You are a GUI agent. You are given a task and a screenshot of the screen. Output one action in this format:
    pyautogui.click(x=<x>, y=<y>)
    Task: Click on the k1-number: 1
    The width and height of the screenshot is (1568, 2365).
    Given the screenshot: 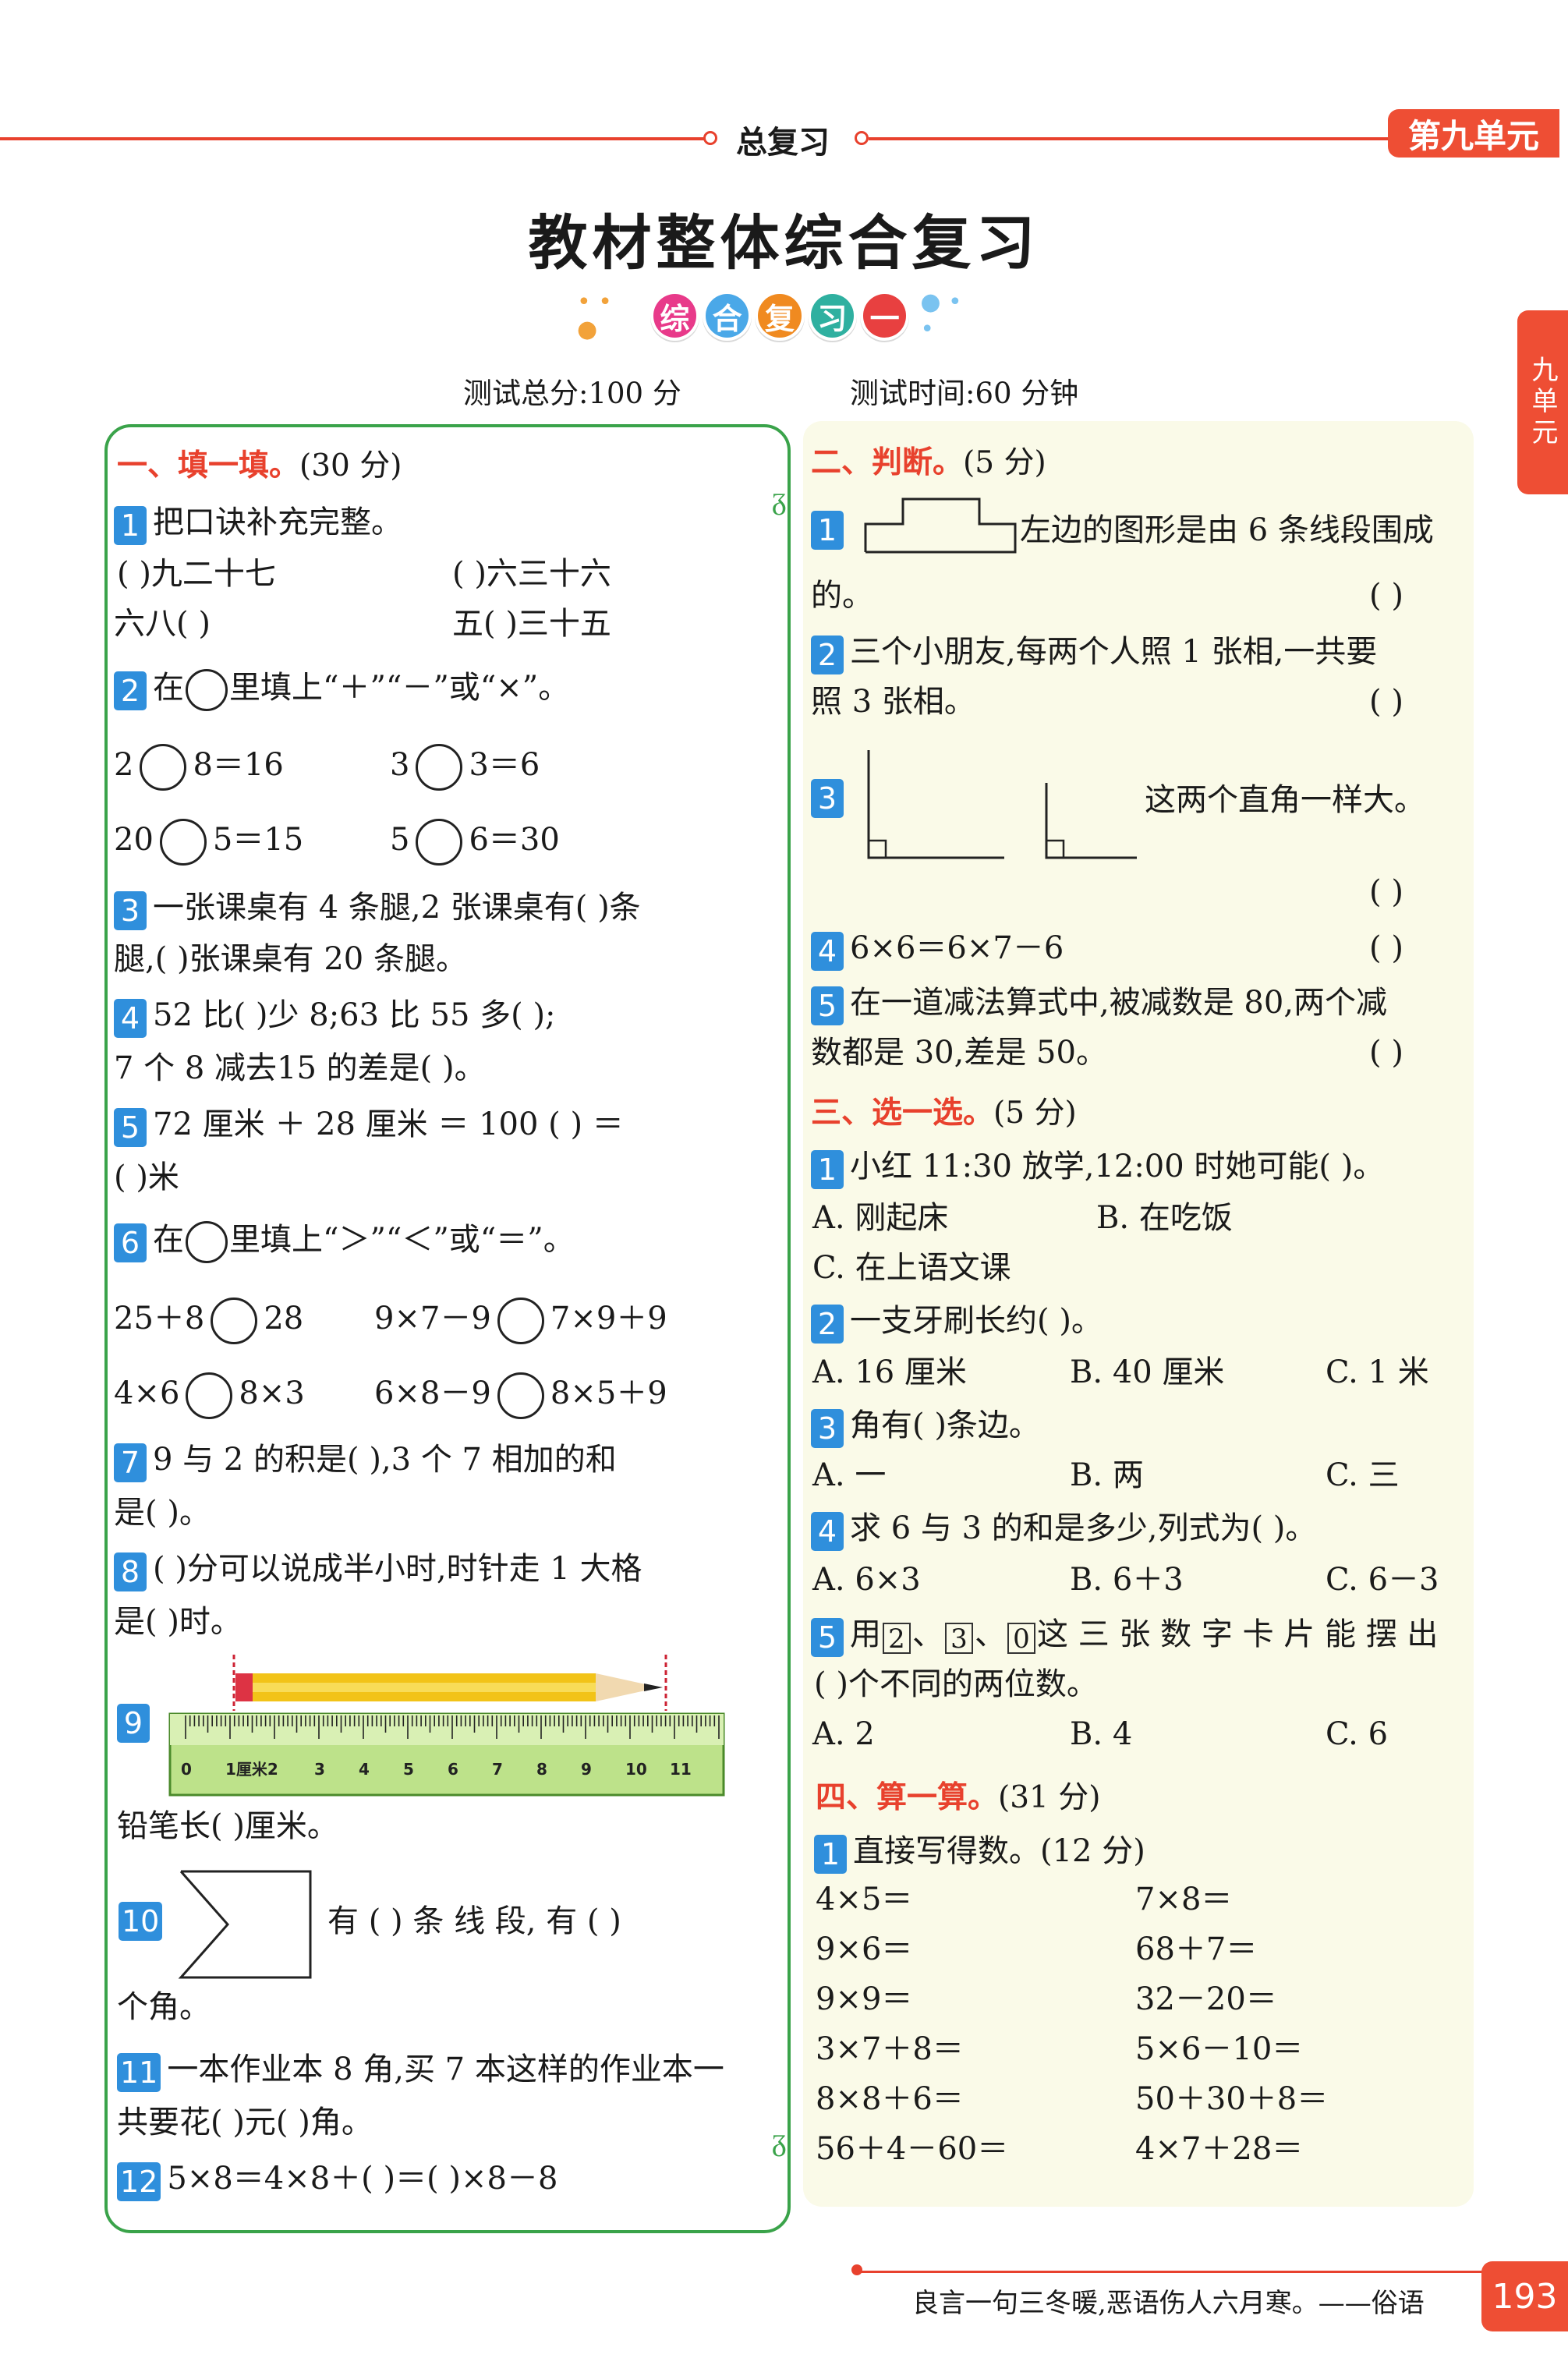 What is the action you would take?
    pyautogui.click(x=830, y=1855)
    